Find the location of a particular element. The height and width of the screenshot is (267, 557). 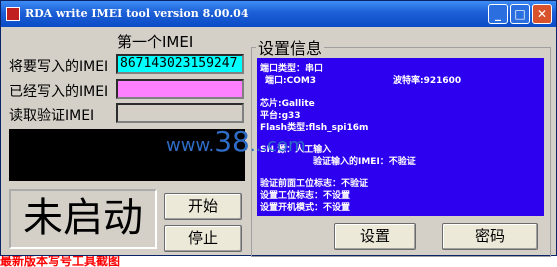

minimize-button: _ is located at coordinates (498, 14).